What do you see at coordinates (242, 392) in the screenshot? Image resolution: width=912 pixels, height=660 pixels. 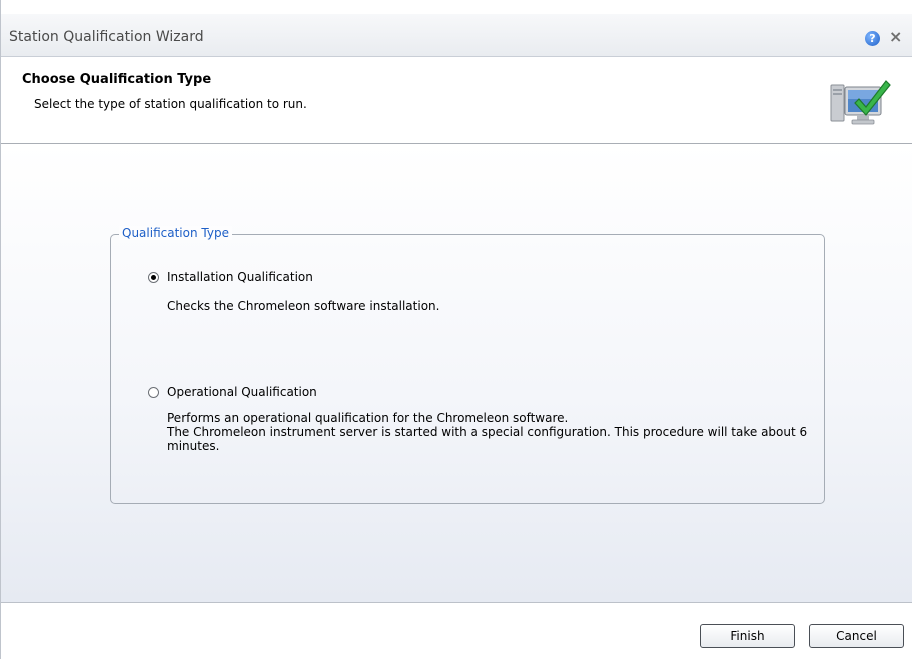 I see `operational-qualification-label: Operational Qualification` at bounding box center [242, 392].